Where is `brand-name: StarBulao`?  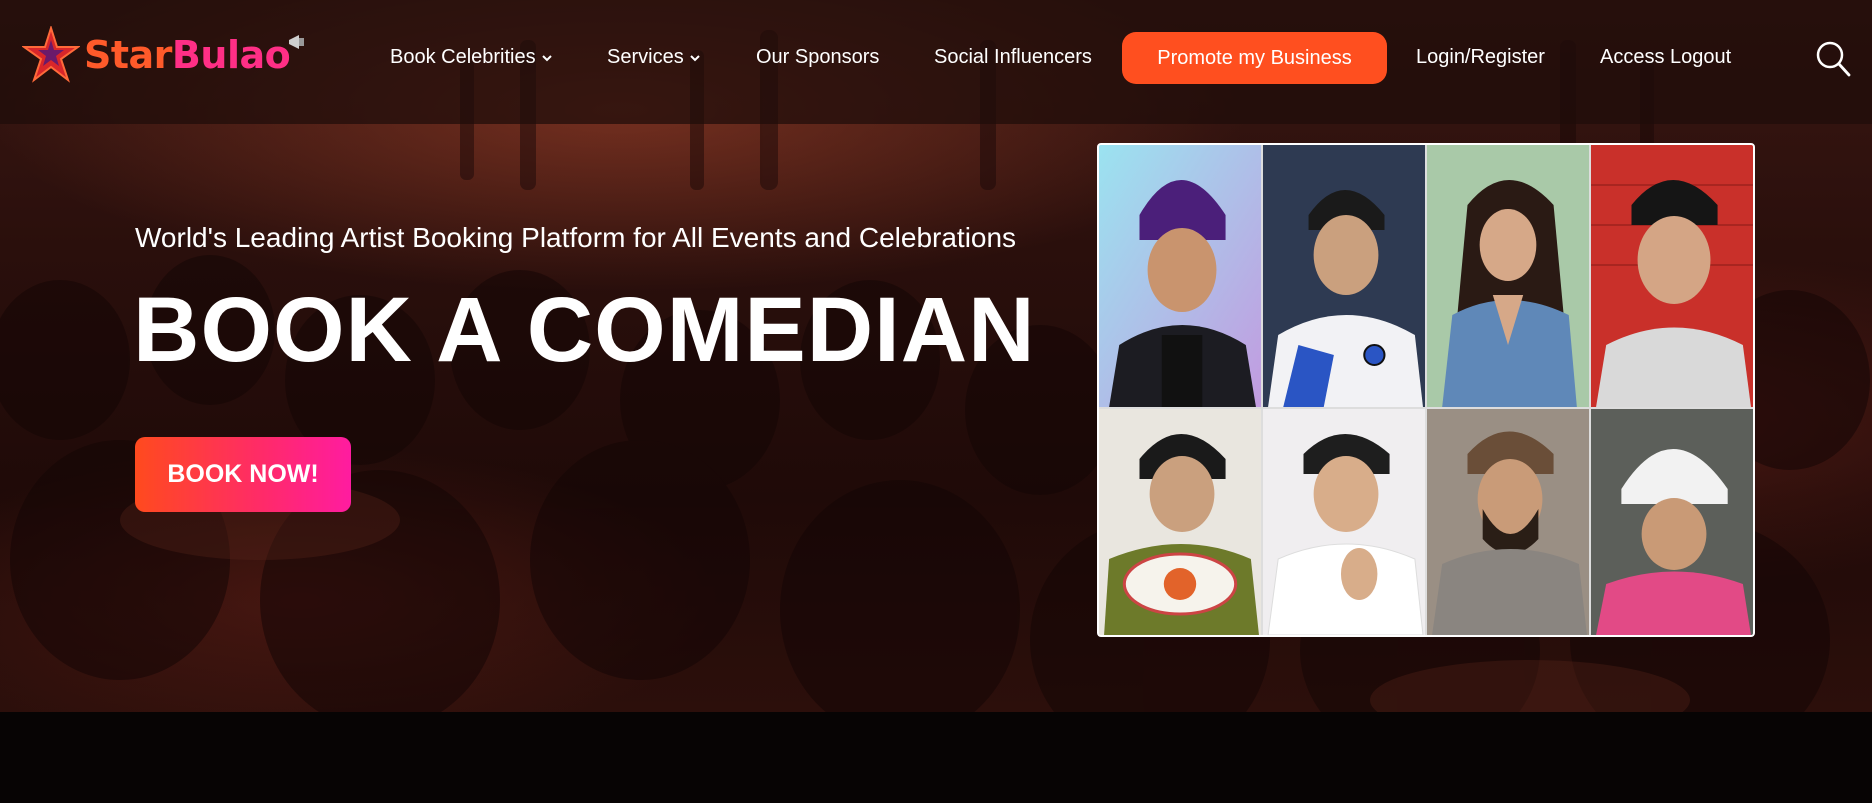 brand-name: StarBulao is located at coordinates (187, 55).